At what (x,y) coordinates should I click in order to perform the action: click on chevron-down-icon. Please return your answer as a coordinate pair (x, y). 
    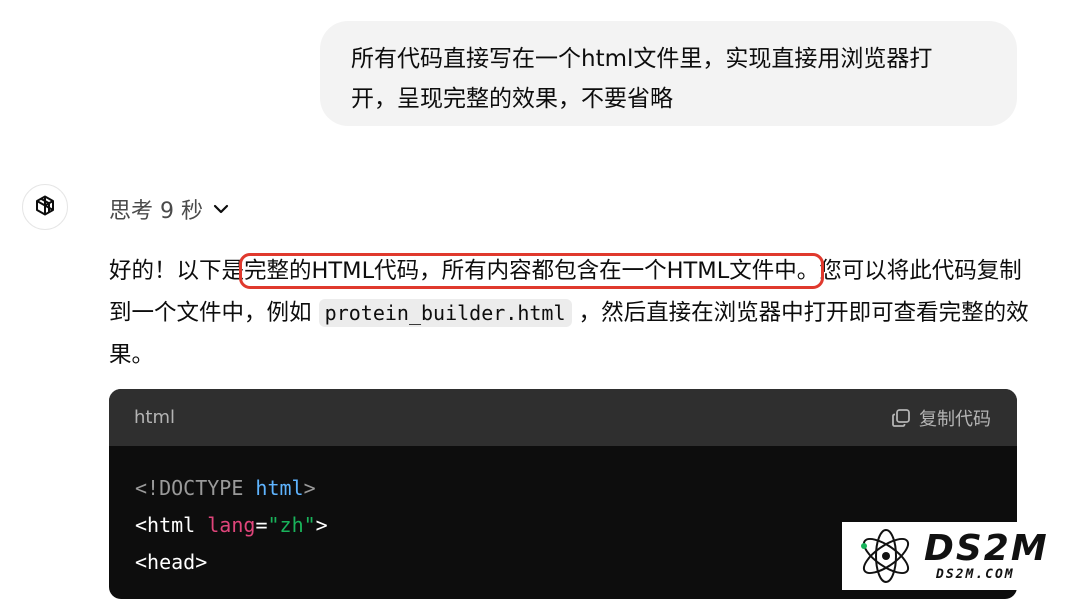
    Looking at the image, I should click on (221, 209).